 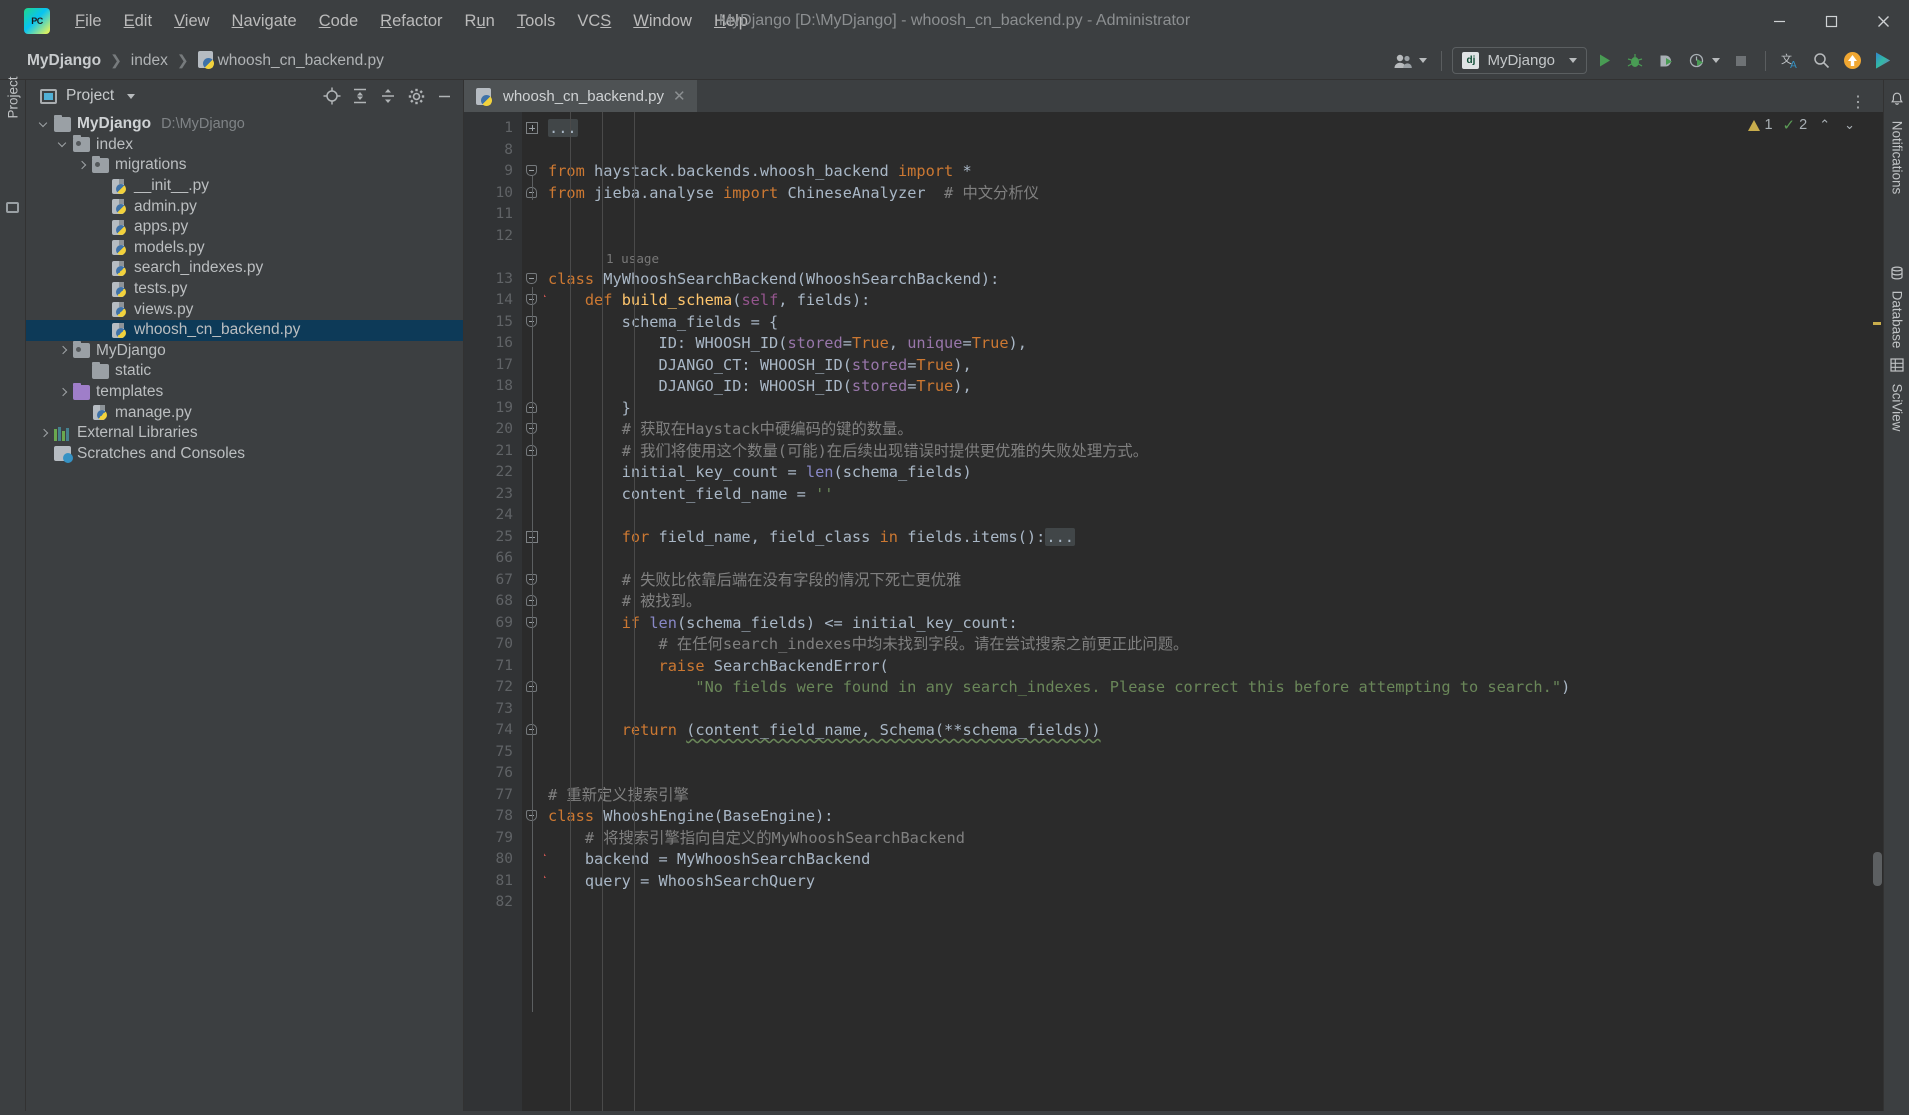 What do you see at coordinates (1897, 408) in the screenshot?
I see `tool-window-button-sciview: SciView` at bounding box center [1897, 408].